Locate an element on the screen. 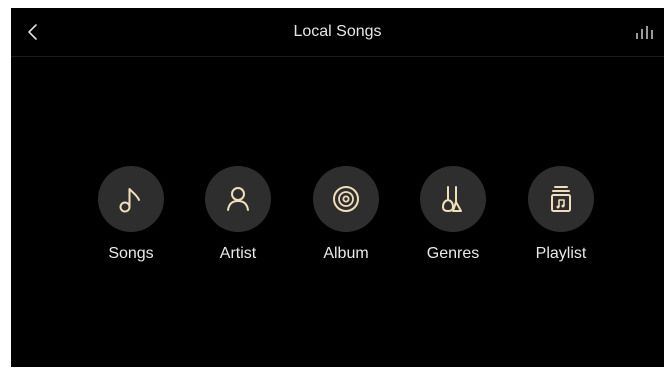 This screenshot has width=672, height=374. playlist-icon-circle is located at coordinates (561, 199).